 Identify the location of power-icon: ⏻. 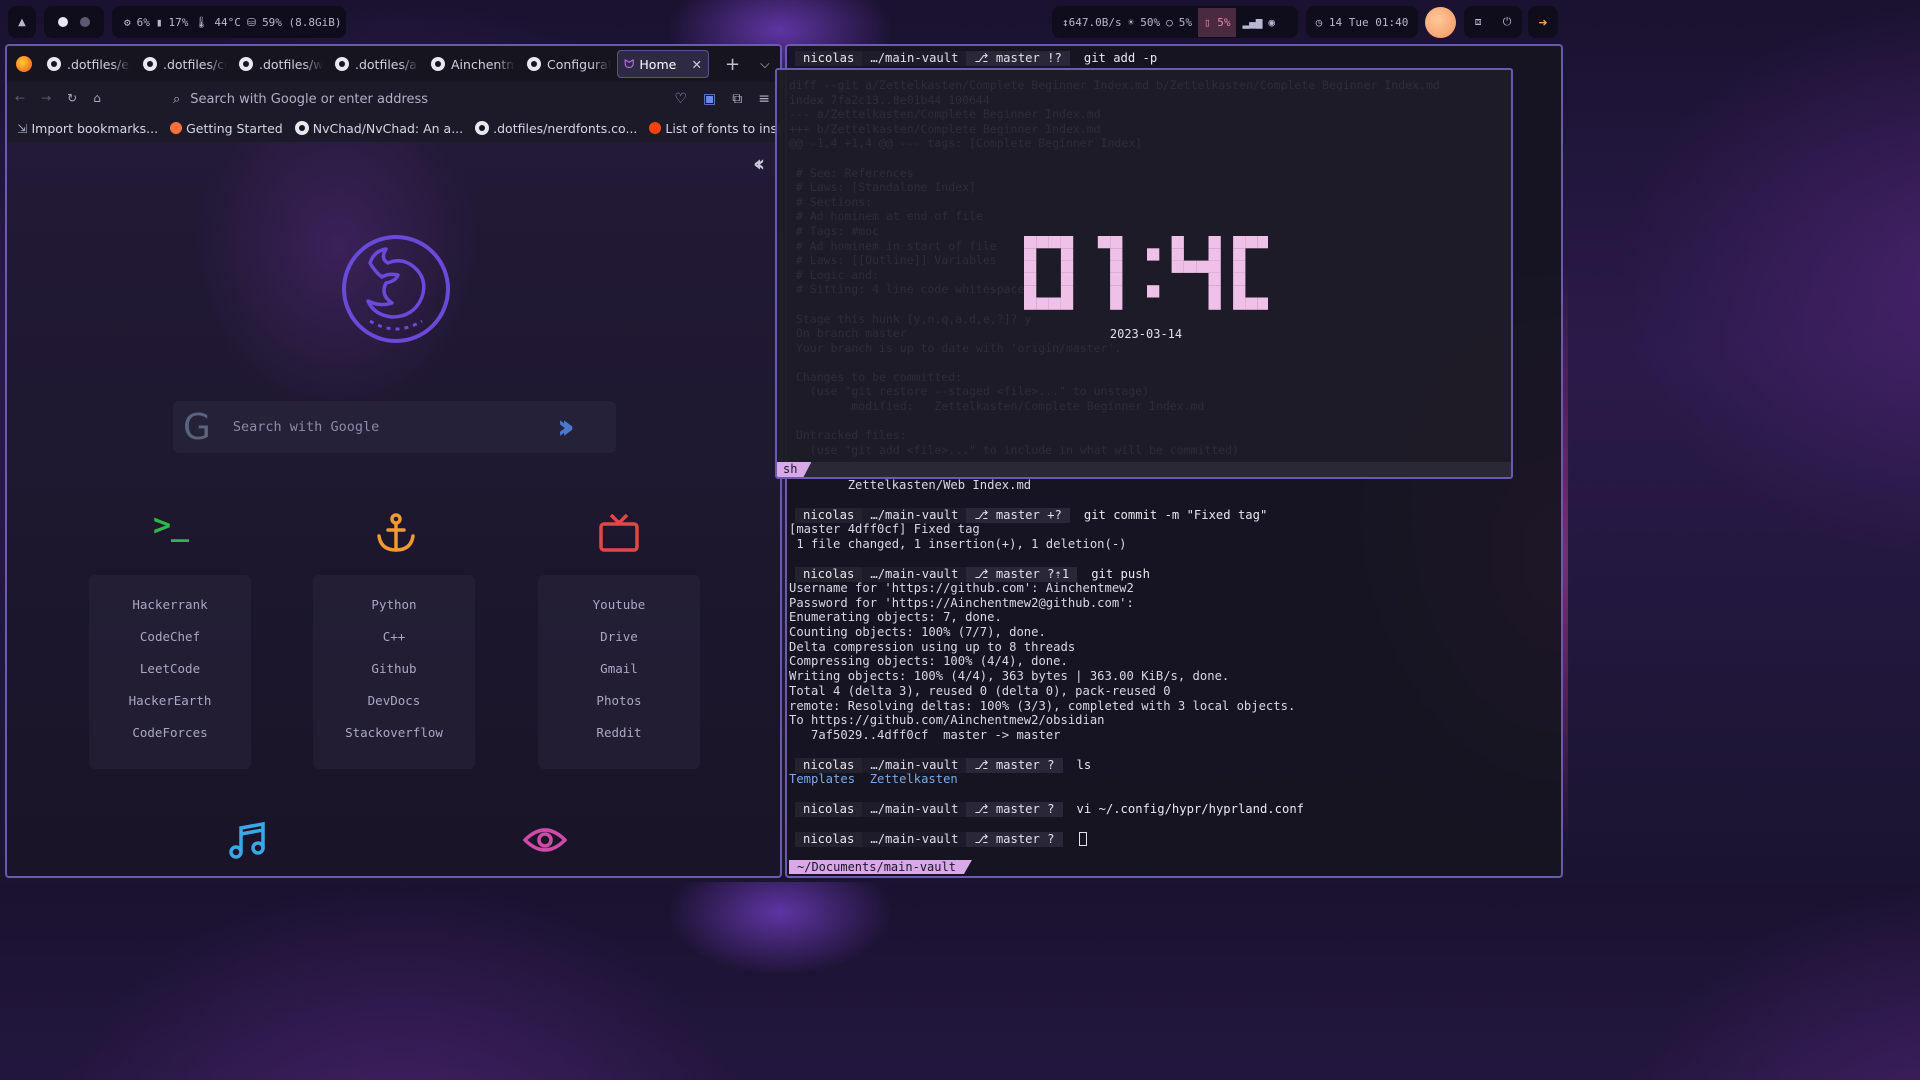
(1507, 22).